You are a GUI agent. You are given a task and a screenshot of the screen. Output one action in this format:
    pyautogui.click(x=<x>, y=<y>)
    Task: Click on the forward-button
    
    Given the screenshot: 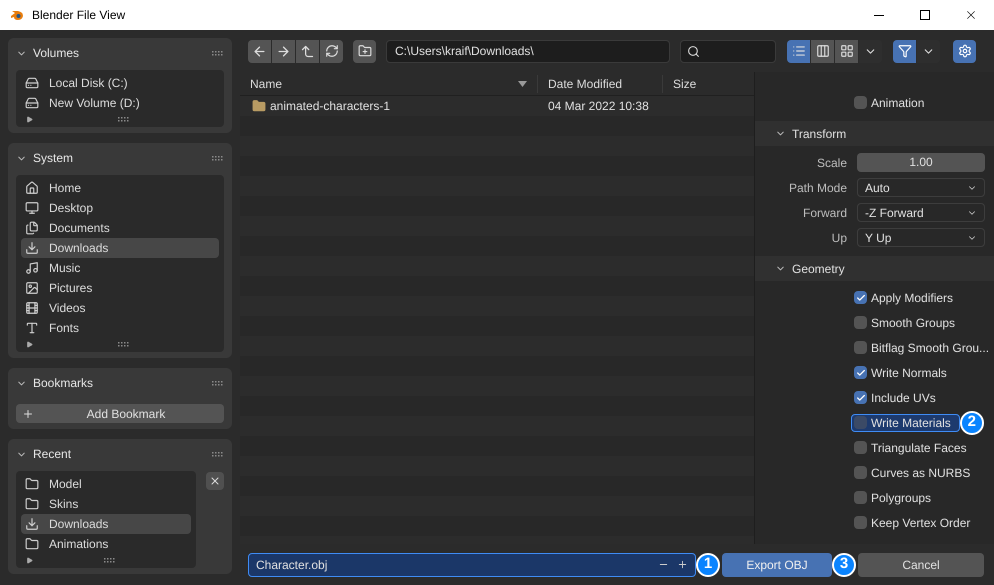 What is the action you would take?
    pyautogui.click(x=283, y=51)
    